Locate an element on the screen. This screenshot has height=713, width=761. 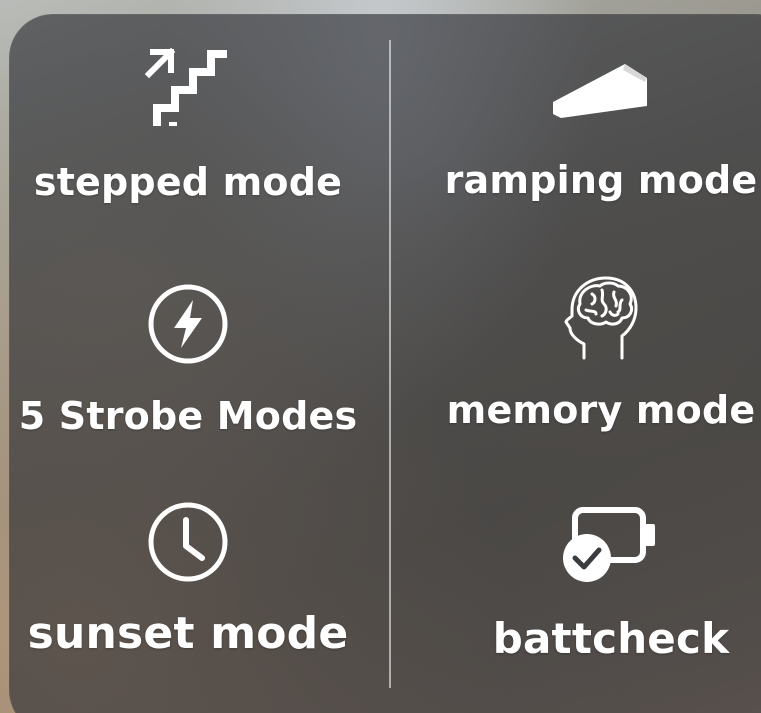
feature-sunset-mode: sunset mode is located at coordinates (188, 579).